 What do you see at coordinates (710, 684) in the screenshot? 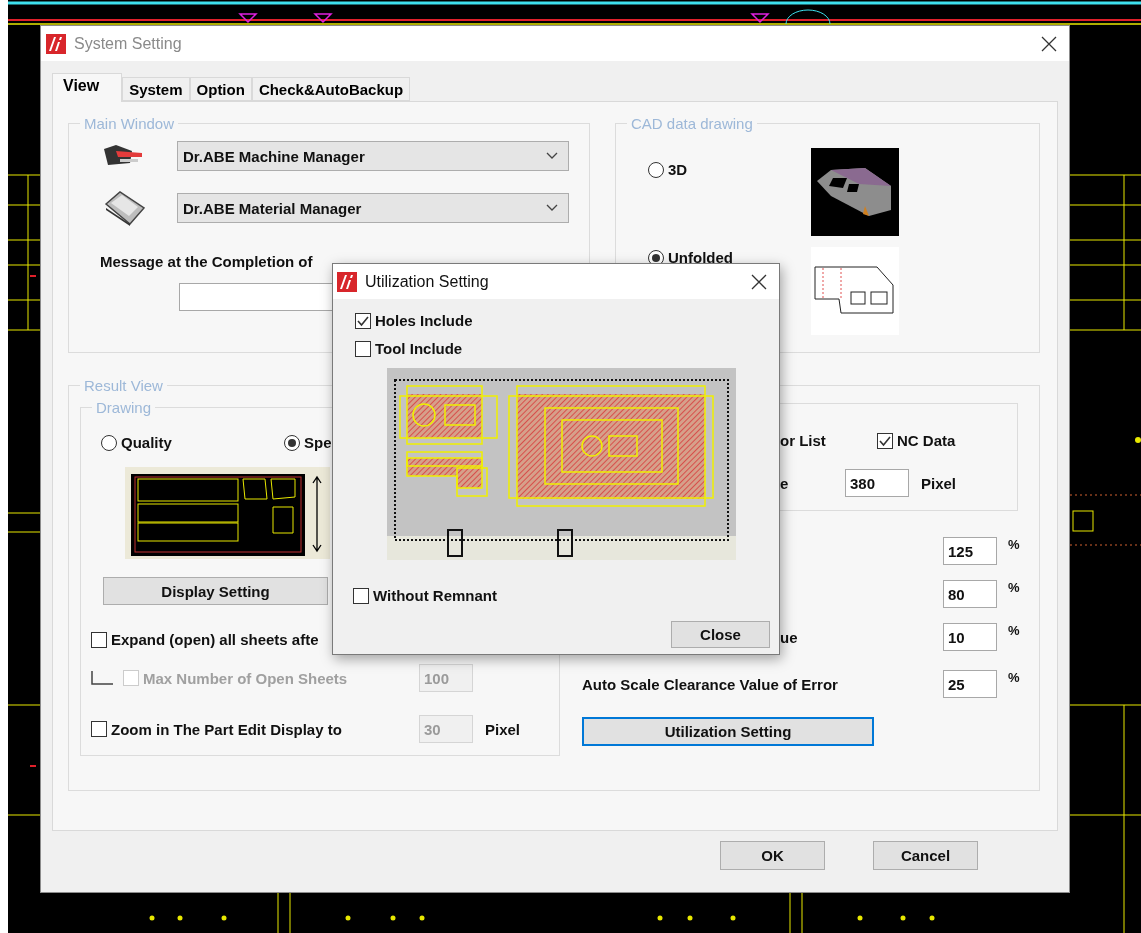
I see `field-label: Auto Scale Clearance Value of Error` at bounding box center [710, 684].